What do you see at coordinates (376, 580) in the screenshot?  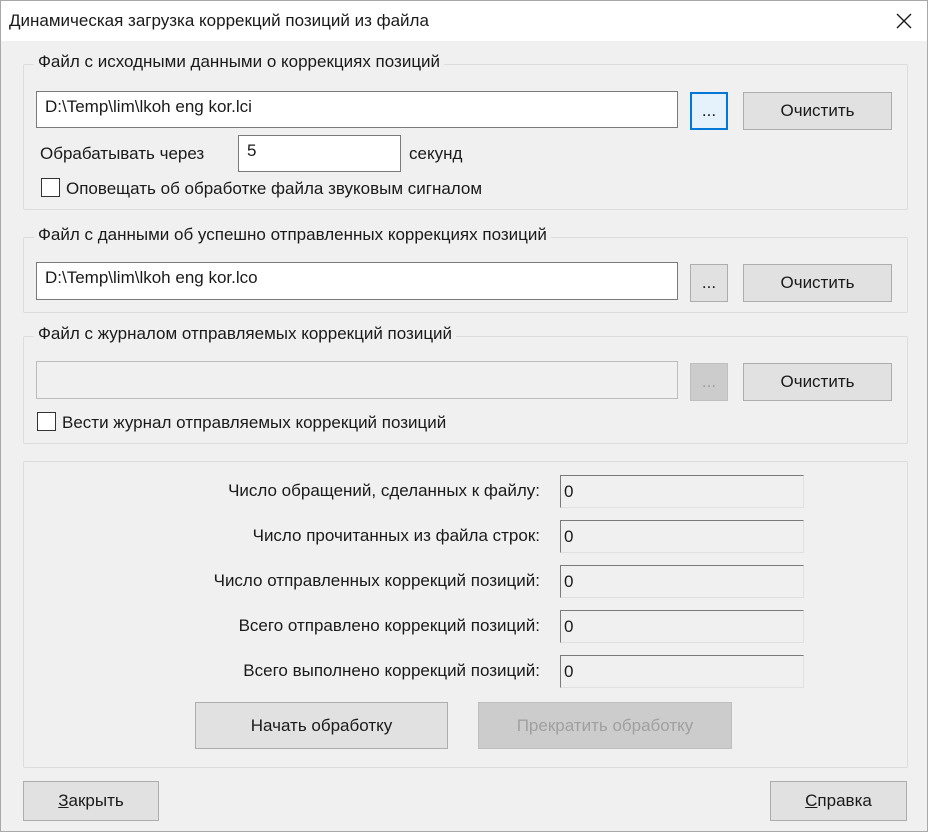 I see `stat-label-sent-corrections: Число отправленных коррекций позиций:` at bounding box center [376, 580].